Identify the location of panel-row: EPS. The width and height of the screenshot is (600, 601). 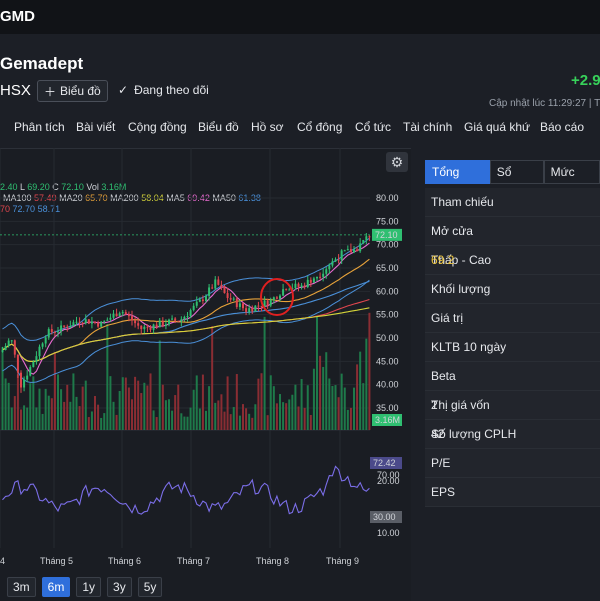
(512, 492).